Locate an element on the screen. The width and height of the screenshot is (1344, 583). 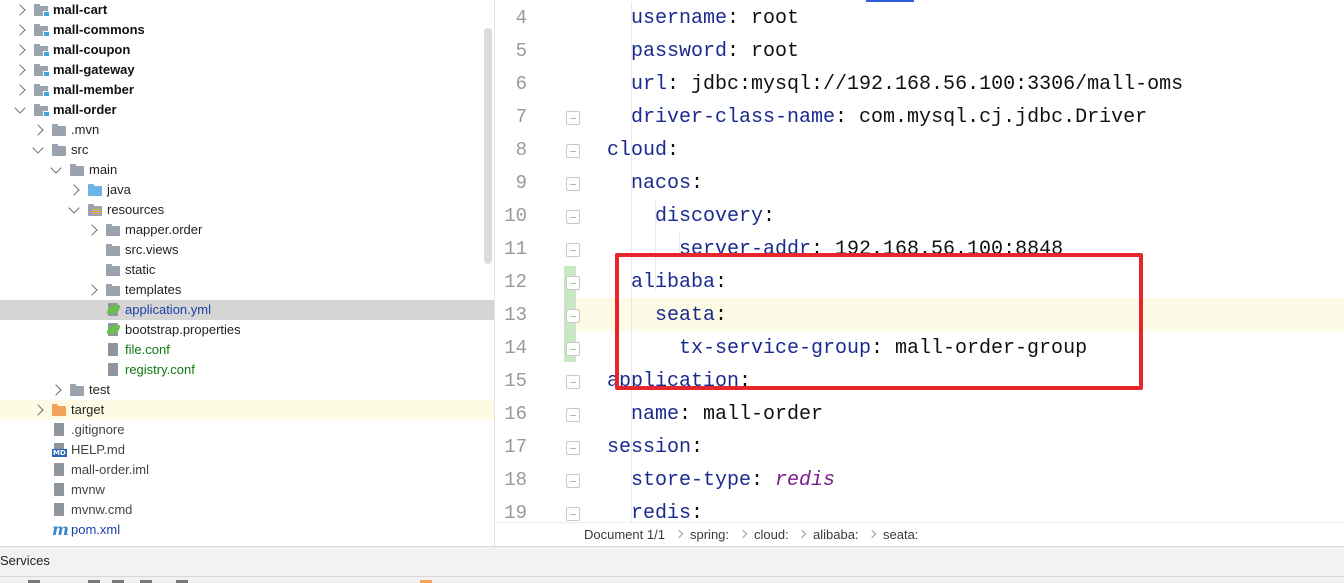
code-line: name: mall-order is located at coordinates (727, 414).